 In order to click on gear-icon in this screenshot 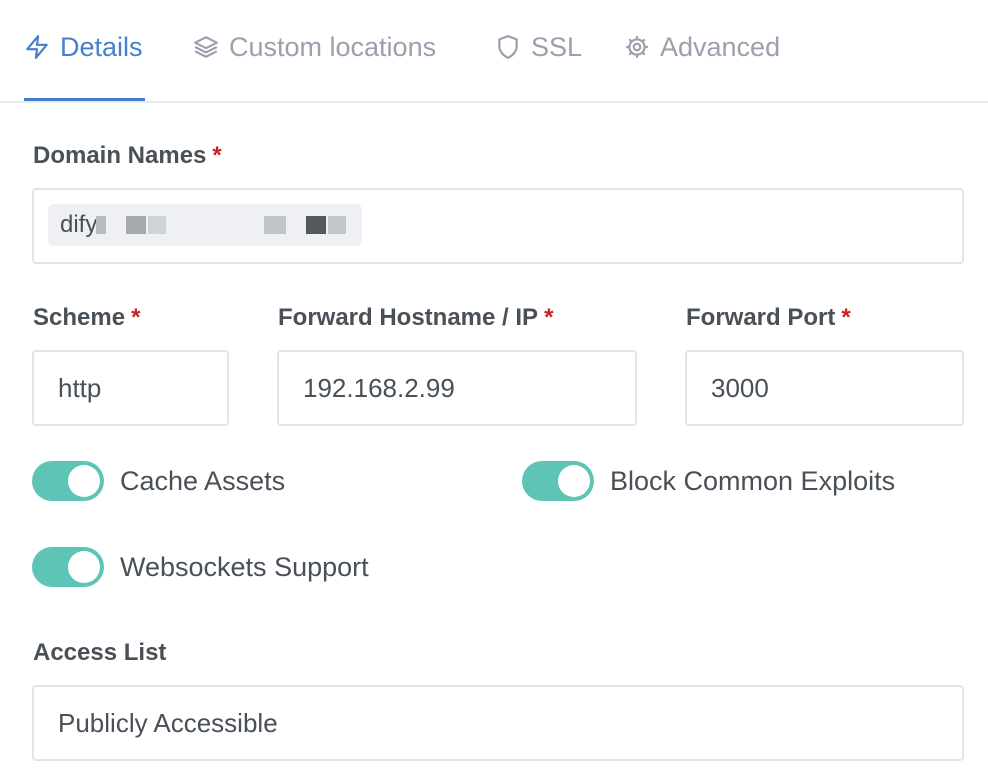, I will do `click(637, 47)`.